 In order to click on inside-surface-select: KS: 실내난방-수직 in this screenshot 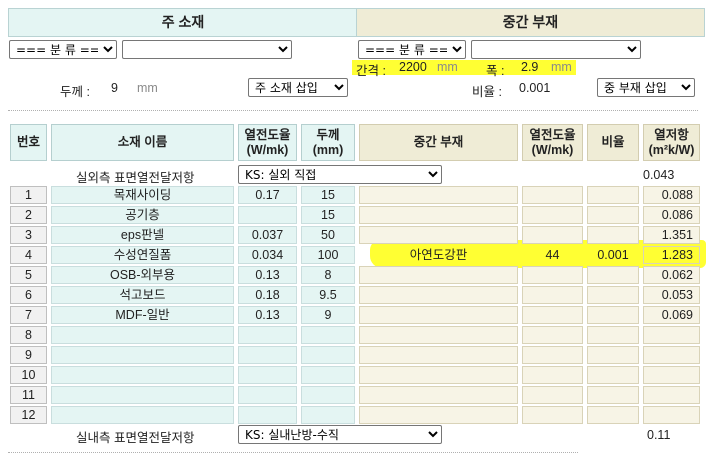, I will do `click(340, 434)`.